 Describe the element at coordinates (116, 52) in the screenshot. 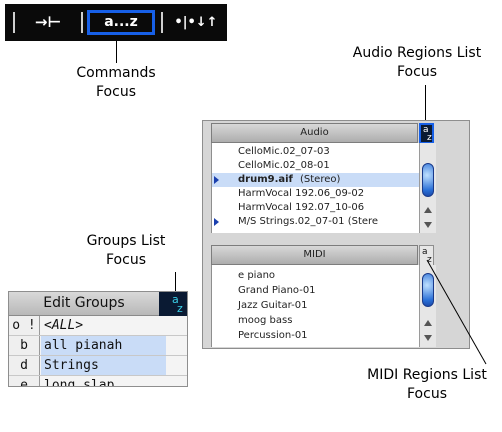

I see `commands-callout-line` at that location.